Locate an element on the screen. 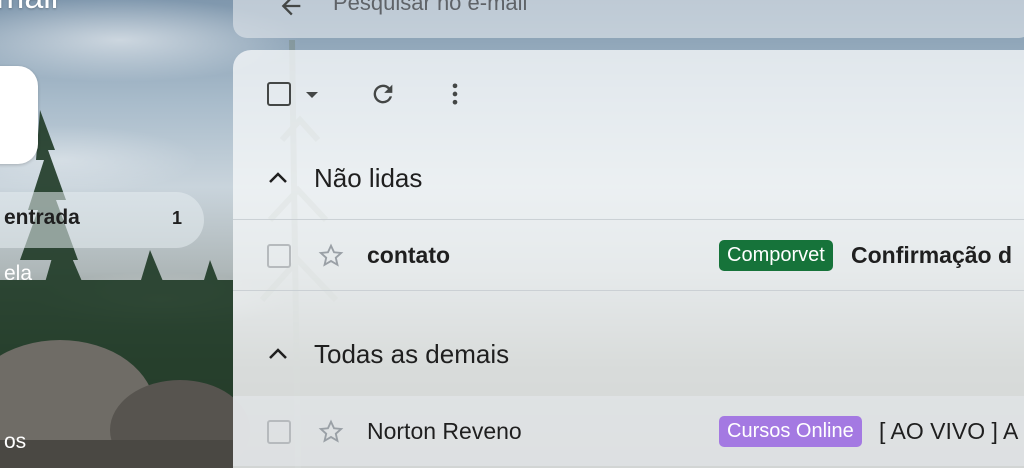  unread-count: 1 is located at coordinates (176, 218).